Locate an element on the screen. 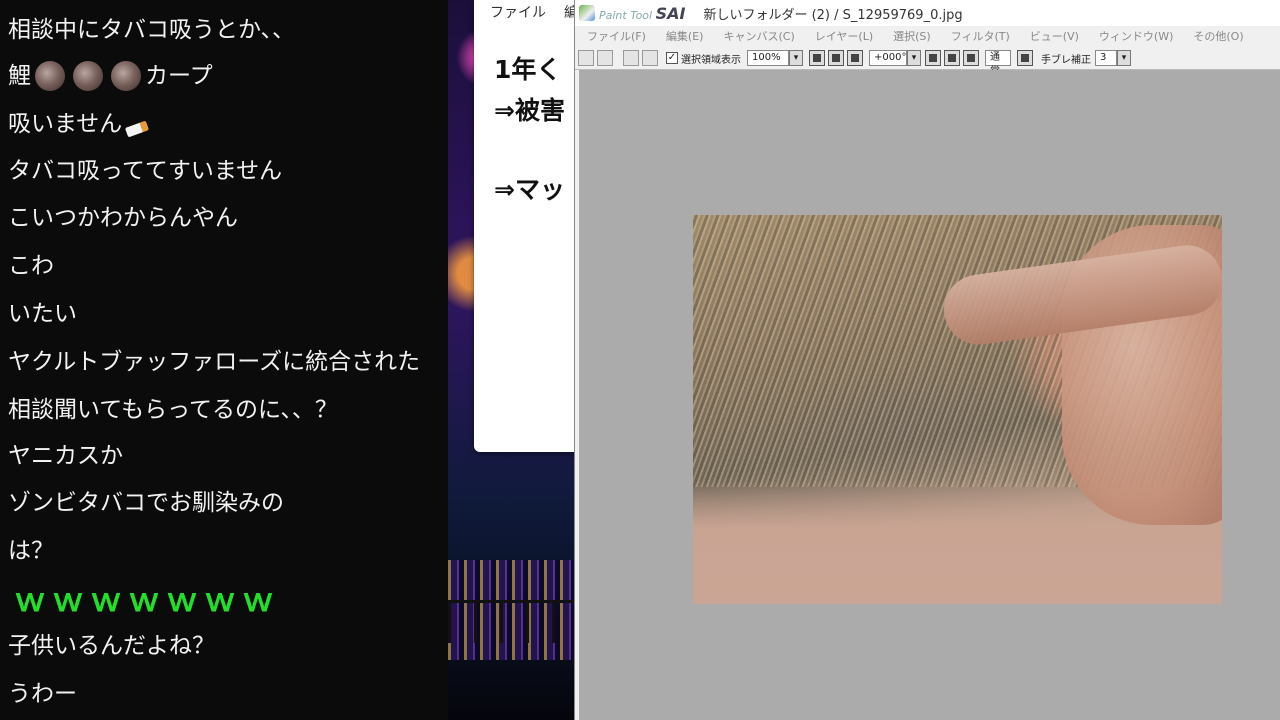 This screenshot has width=1280, height=720. chat-text: ｗｗｗｗｗｗｗ is located at coordinates (147, 600).